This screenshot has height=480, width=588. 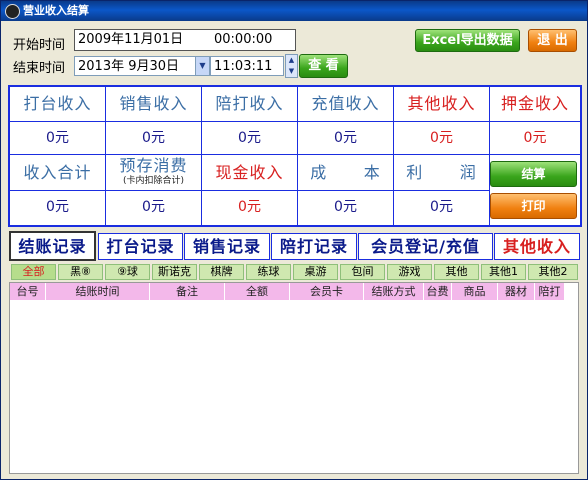 What do you see at coordinates (535, 104) in the screenshot?
I see `summary-label: 押金收入` at bounding box center [535, 104].